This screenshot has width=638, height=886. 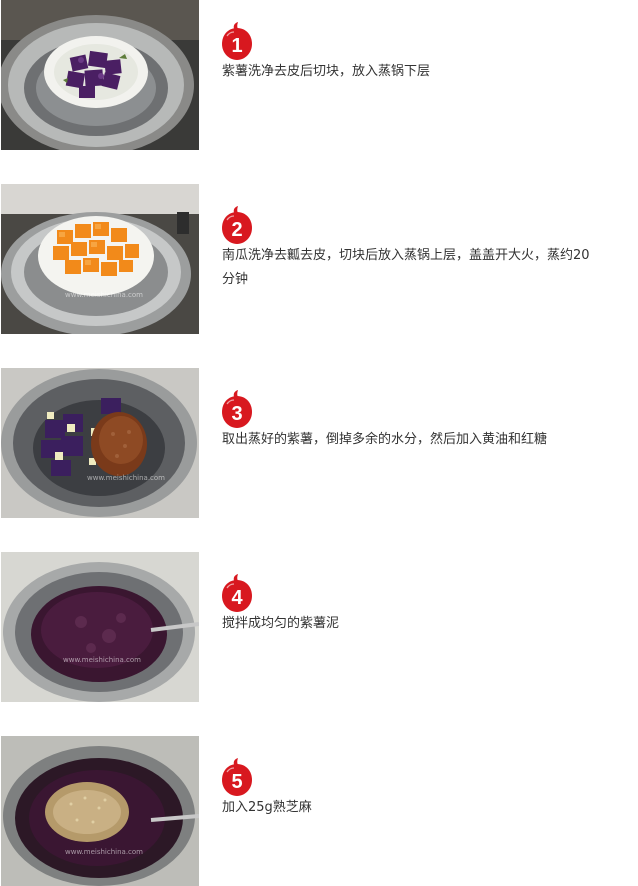 What do you see at coordinates (281, 623) in the screenshot?
I see `step-4-description: 搅拌成均匀的紫薯泥` at bounding box center [281, 623].